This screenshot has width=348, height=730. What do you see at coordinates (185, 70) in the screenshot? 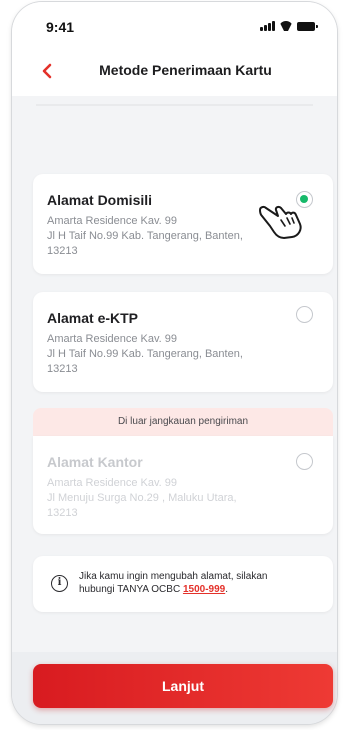
I see `page-title: Metode Penerimaan Kartu` at bounding box center [185, 70].